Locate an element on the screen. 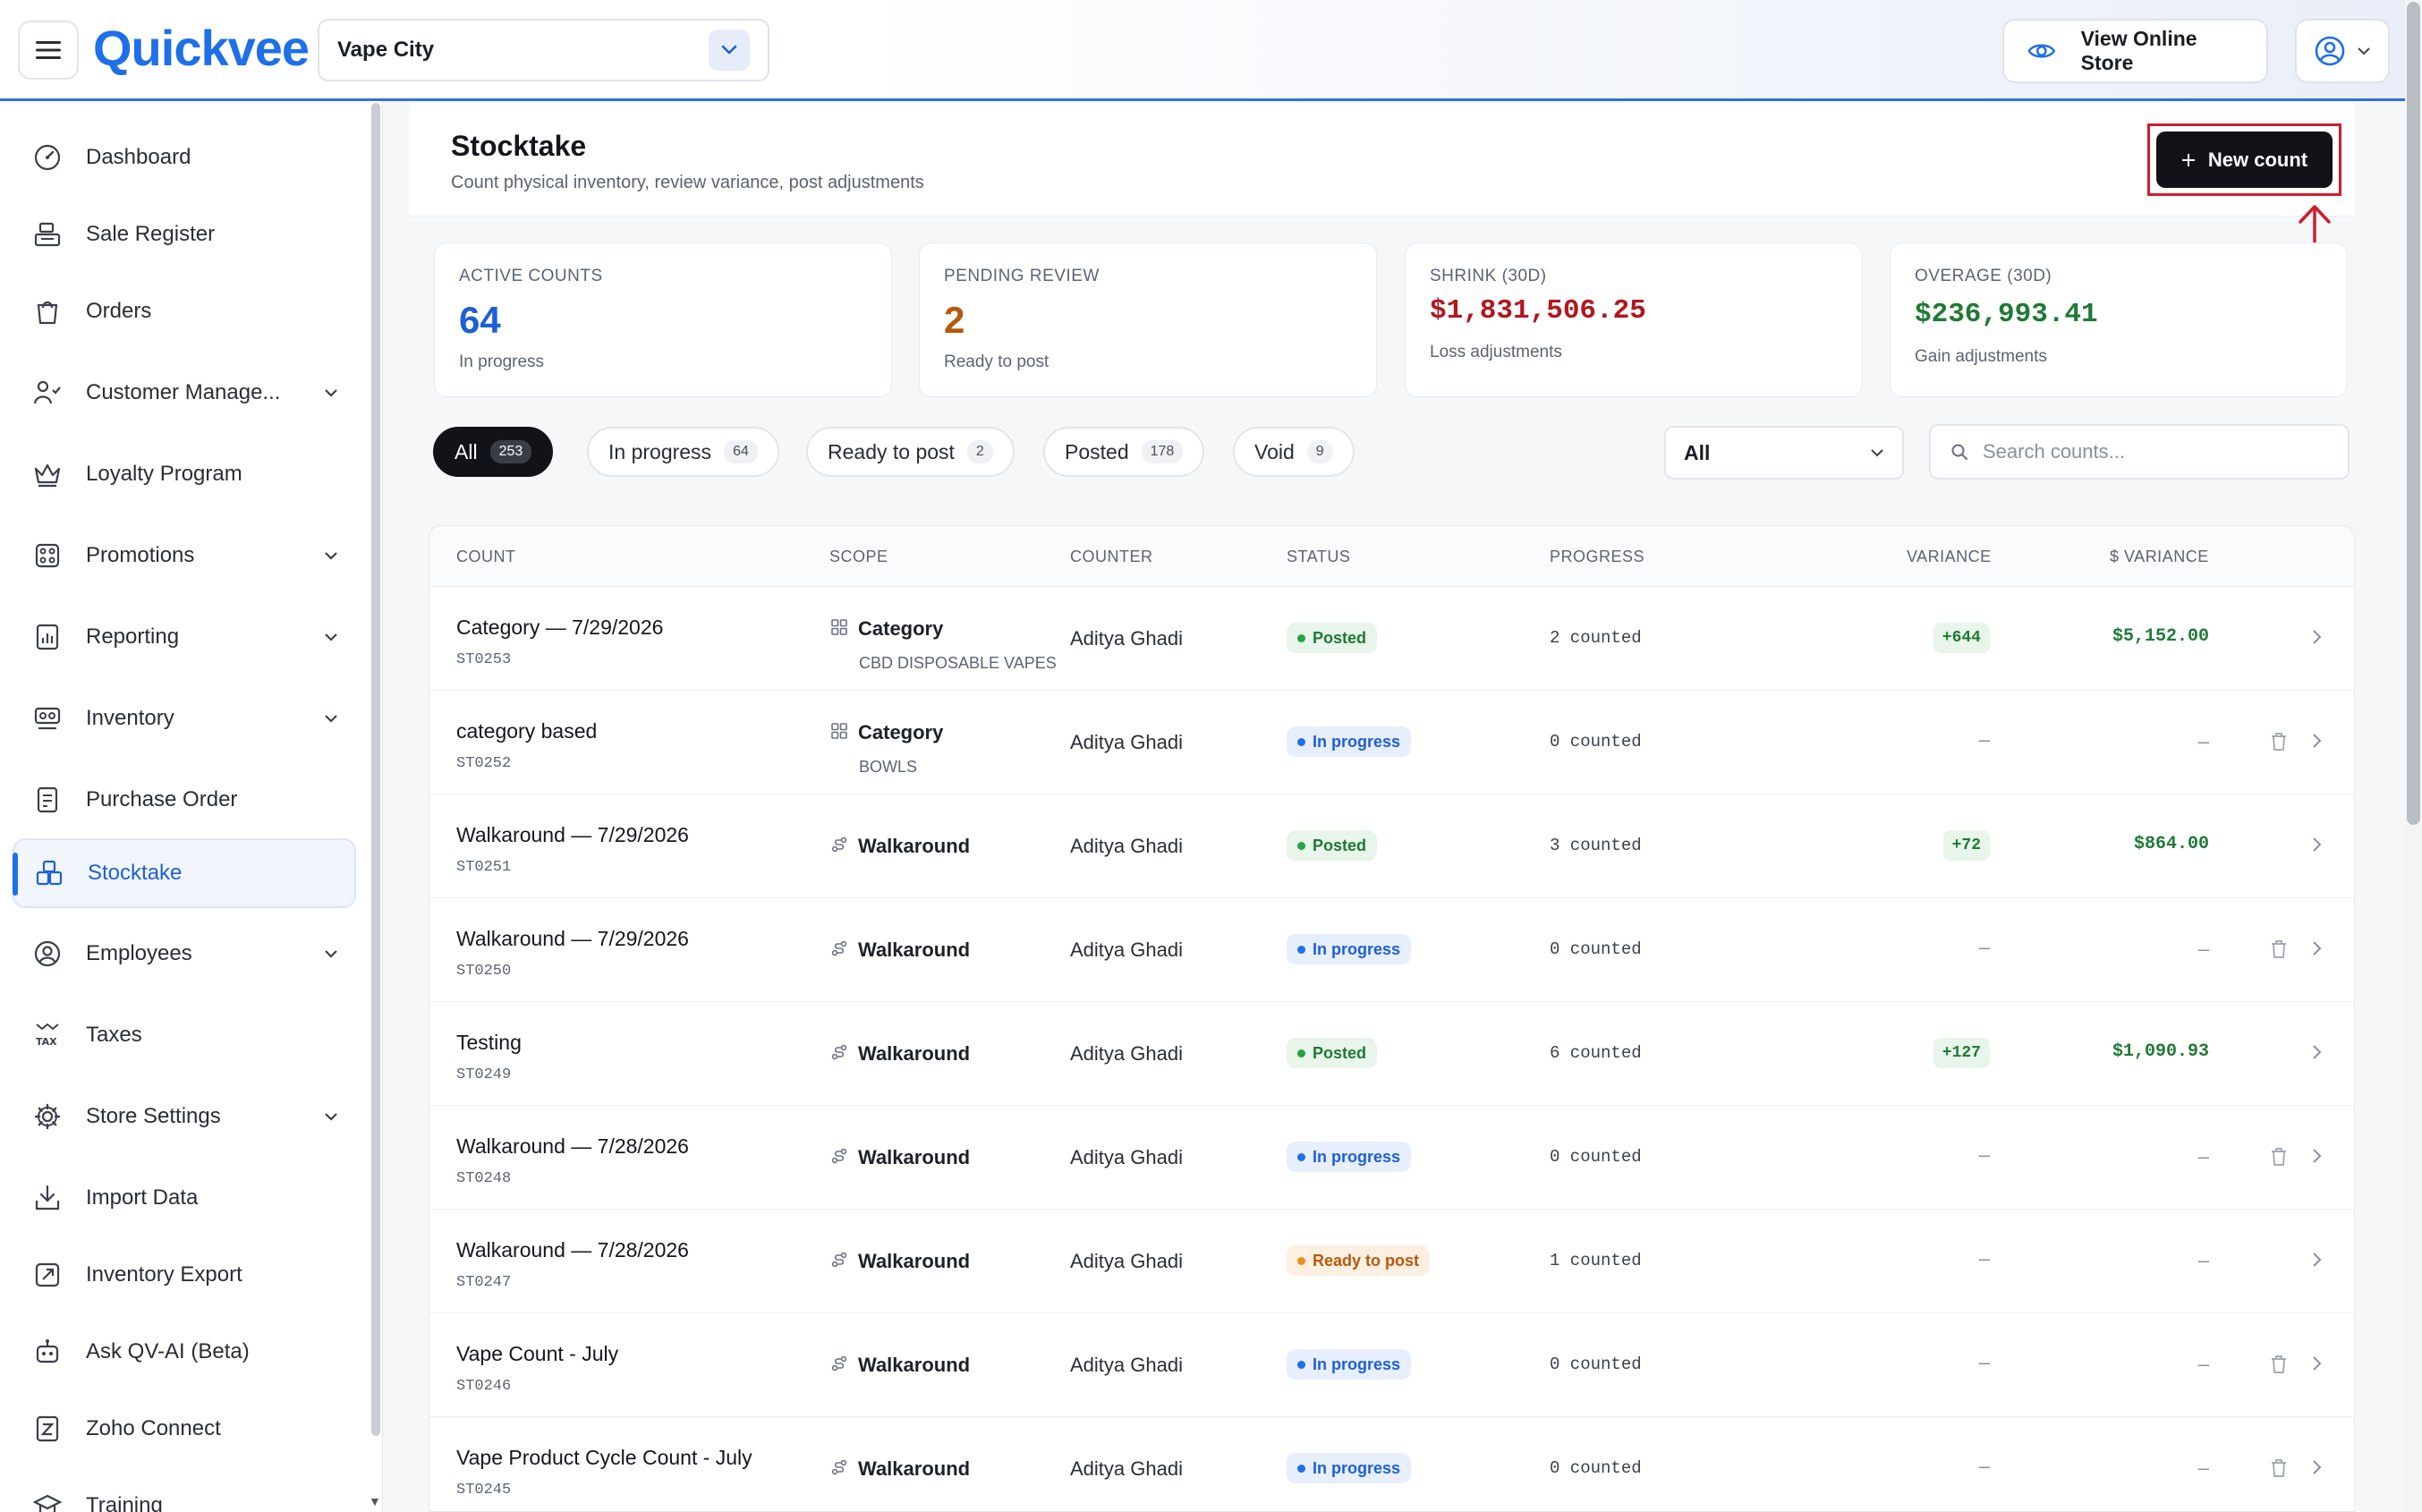 This screenshot has height=1512, width=2422. sidebar-item-employees: Employees is located at coordinates (184, 954).